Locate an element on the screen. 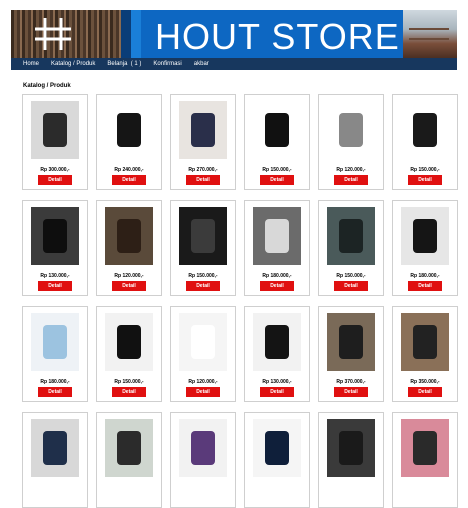 The image size is (468, 508). product-price: Rp 300.000,- is located at coordinates (55, 170).